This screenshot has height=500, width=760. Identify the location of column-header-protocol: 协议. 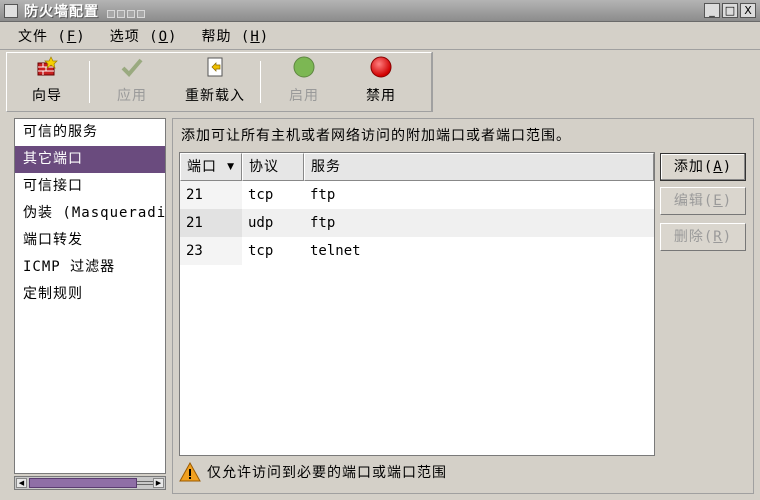
(273, 167).